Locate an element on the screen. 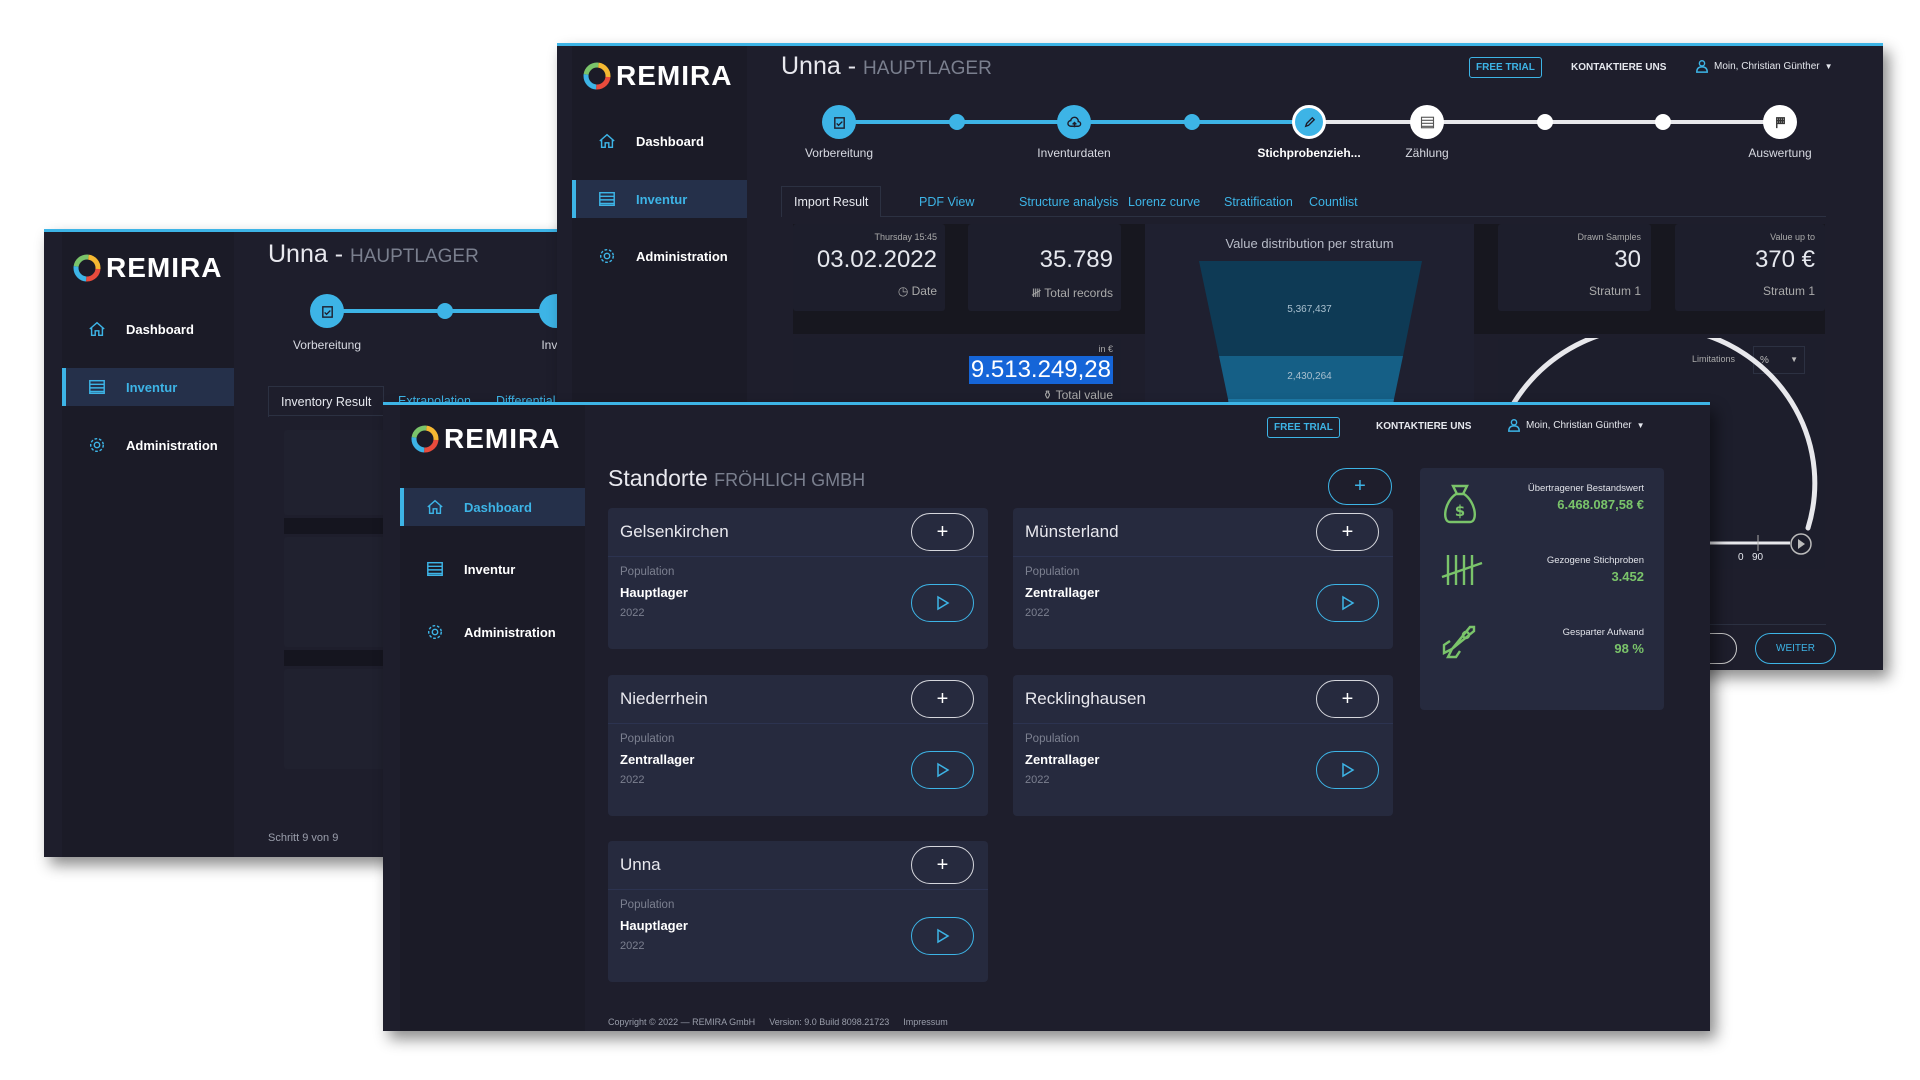 This screenshot has width=1920, height=1080. total-value-label: ⚱ Total value is located at coordinates (1077, 395).